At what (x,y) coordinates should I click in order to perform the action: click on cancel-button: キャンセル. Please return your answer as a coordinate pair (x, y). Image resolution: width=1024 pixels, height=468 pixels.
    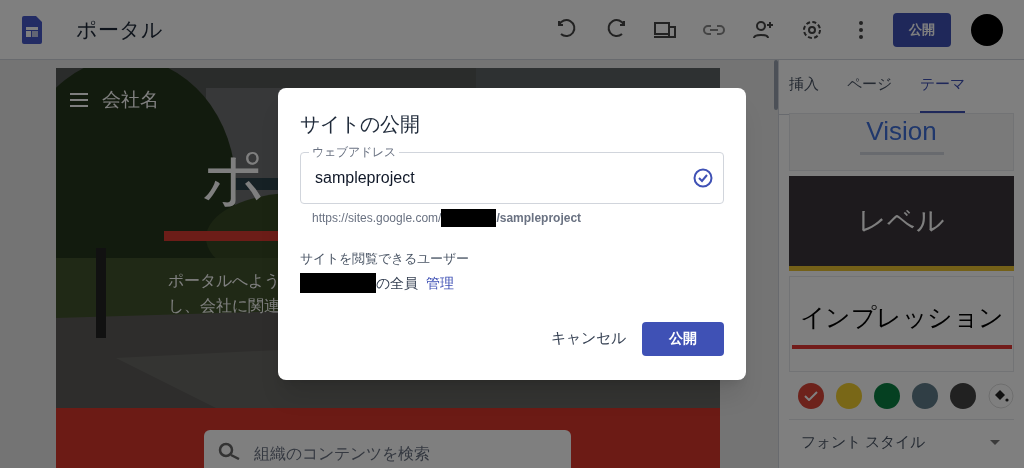
    Looking at the image, I should click on (588, 338).